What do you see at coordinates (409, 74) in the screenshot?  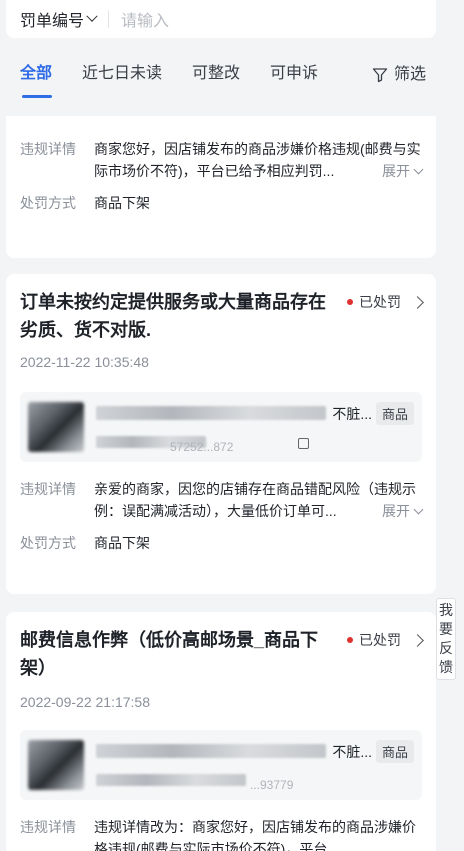 I see `filter-label: 筛选` at bounding box center [409, 74].